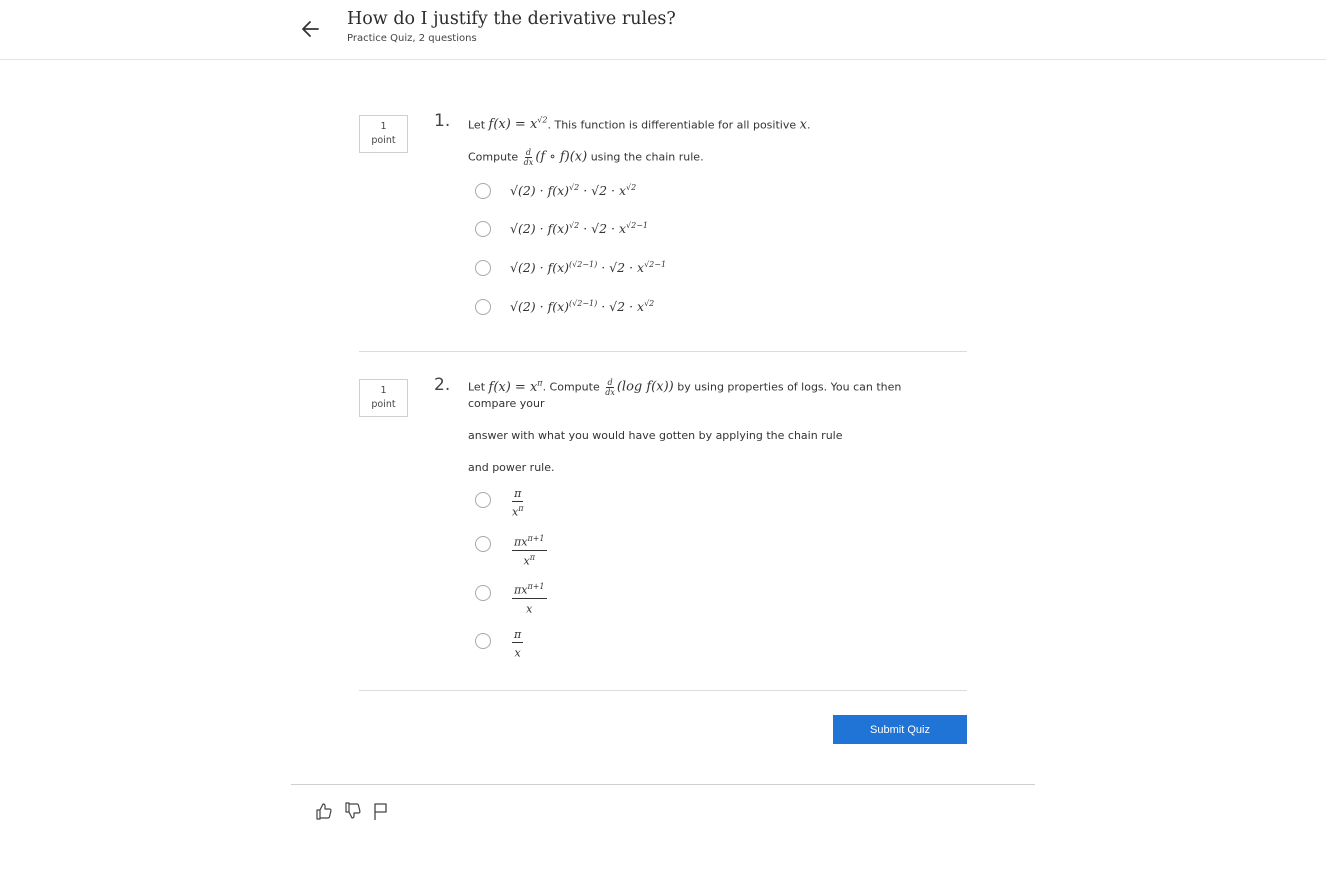  I want to click on q2-option-4-radio, so click(483, 641).